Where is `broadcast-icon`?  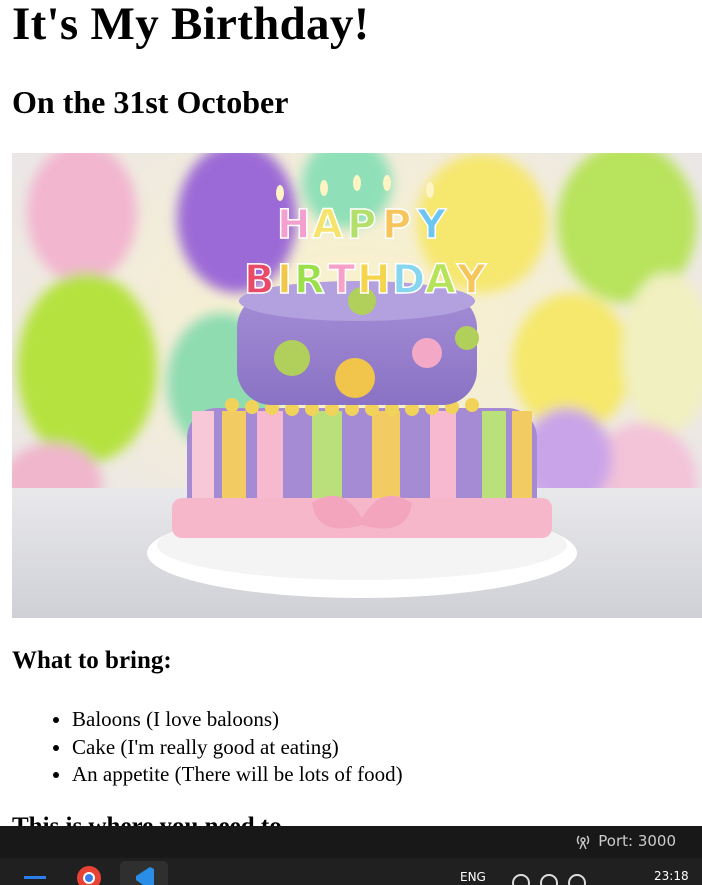
broadcast-icon is located at coordinates (583, 842).